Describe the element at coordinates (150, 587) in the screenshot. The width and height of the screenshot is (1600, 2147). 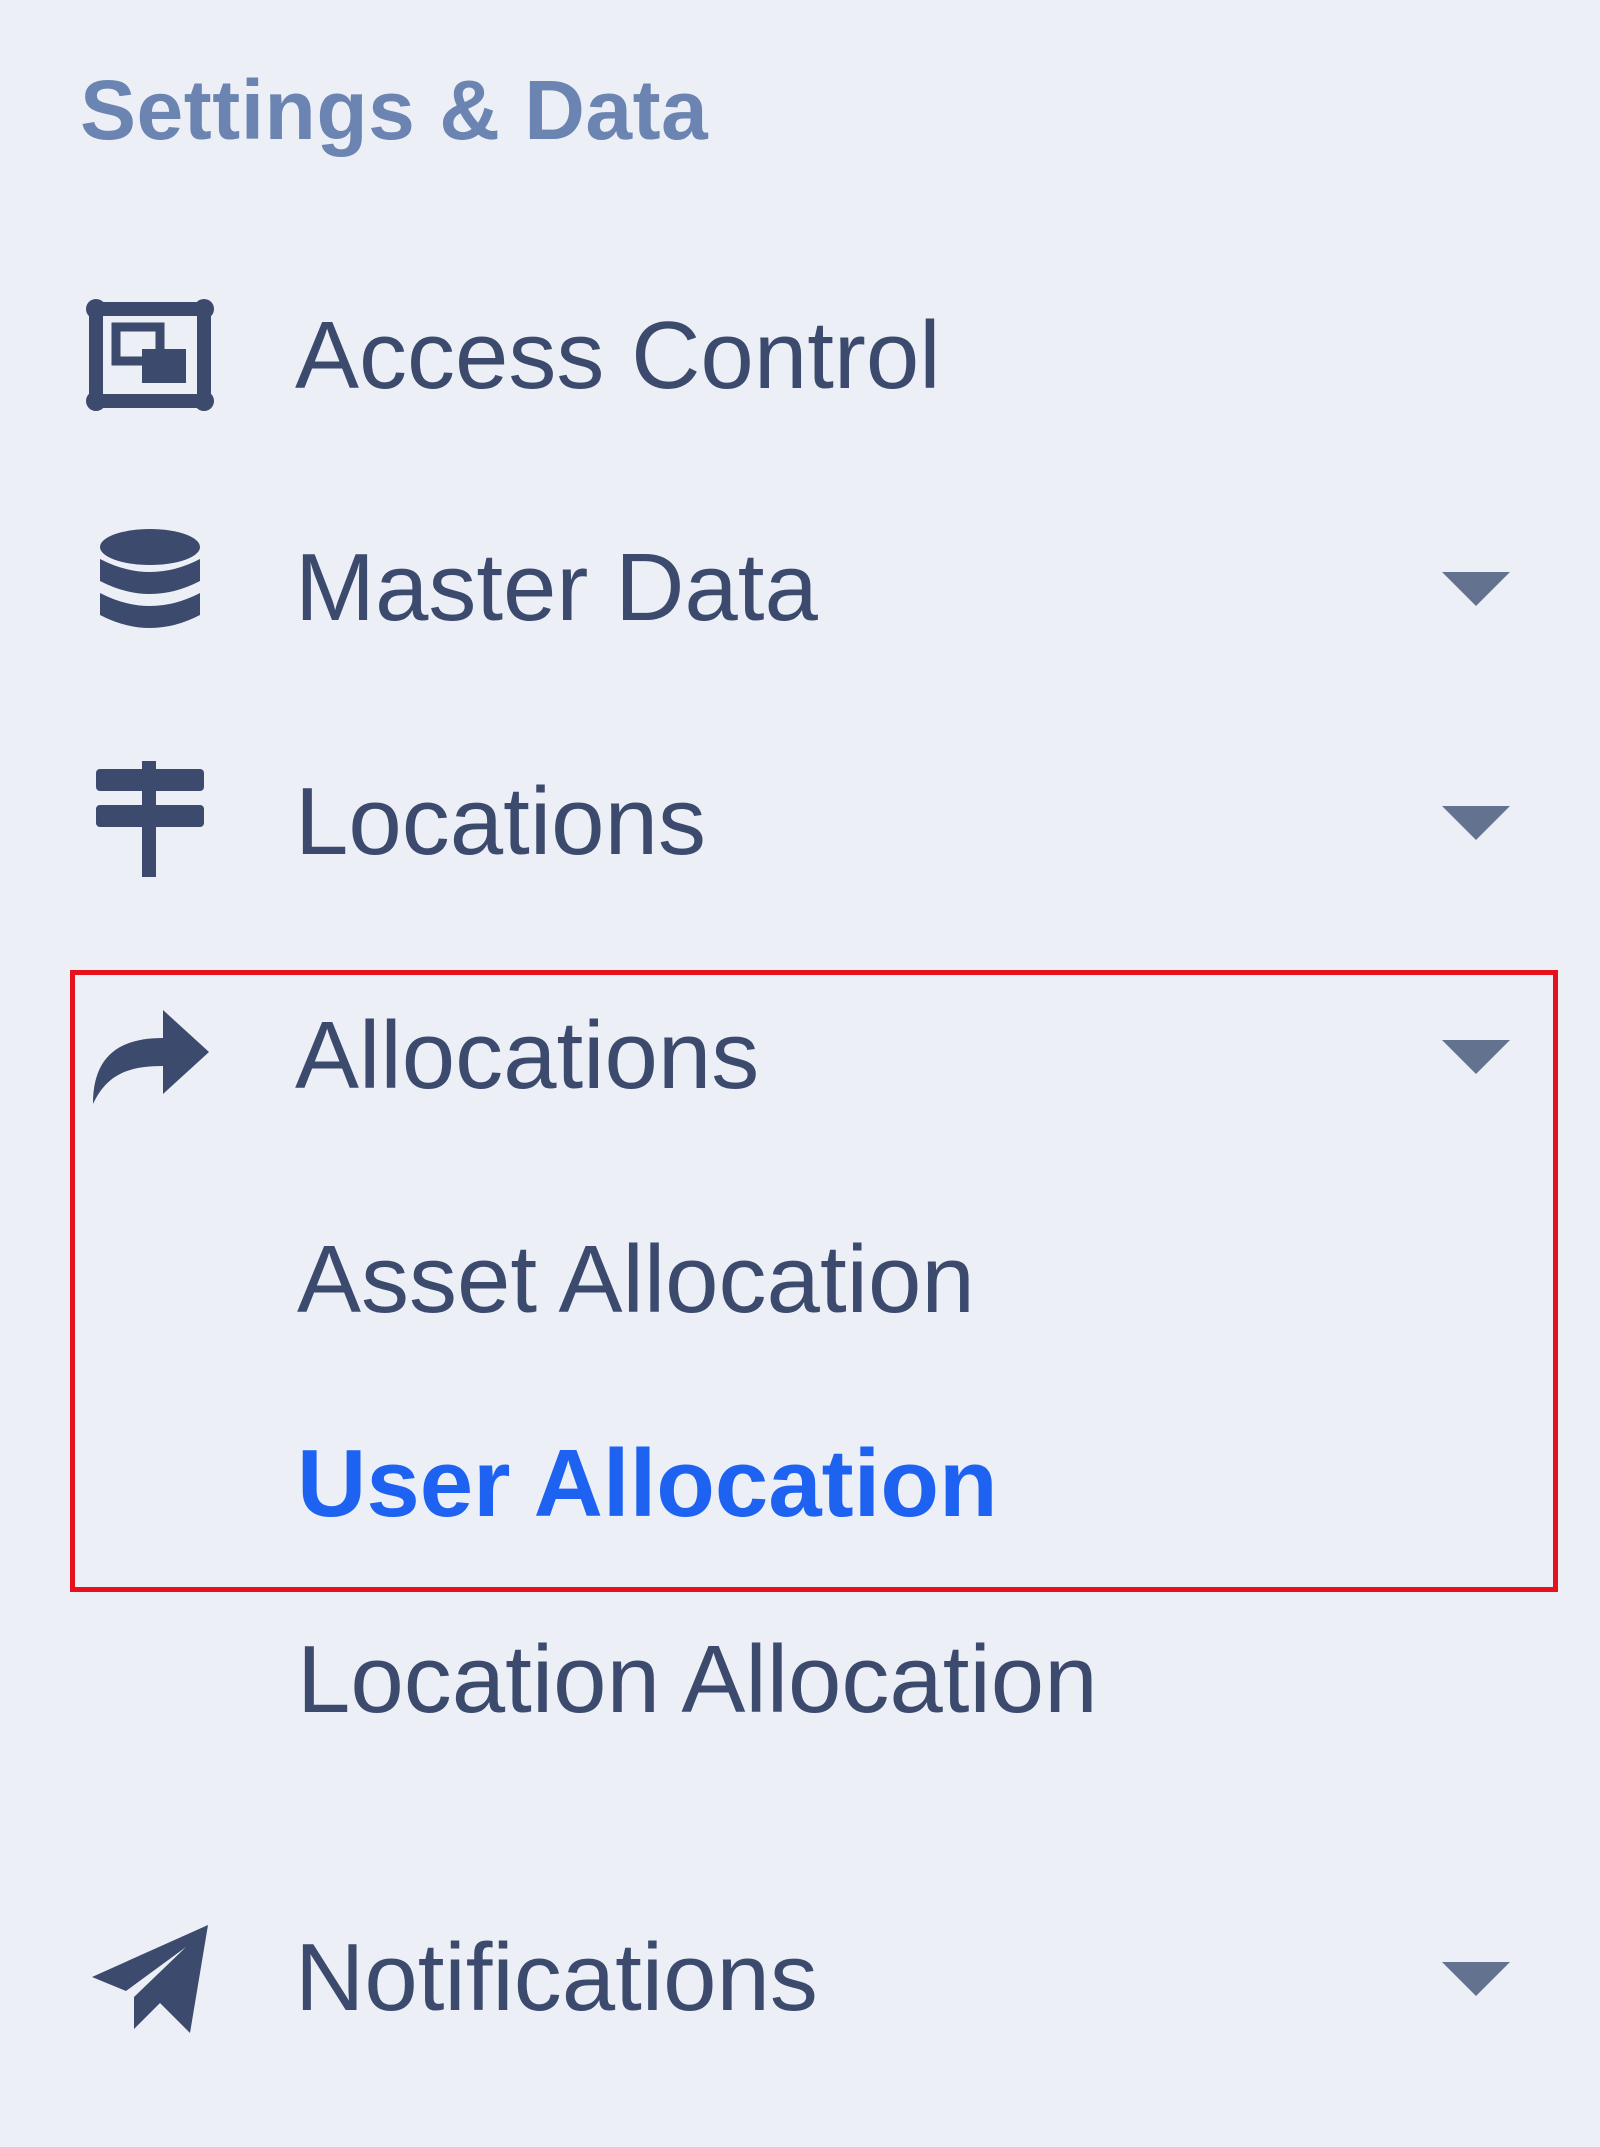
I see `database-icon` at that location.